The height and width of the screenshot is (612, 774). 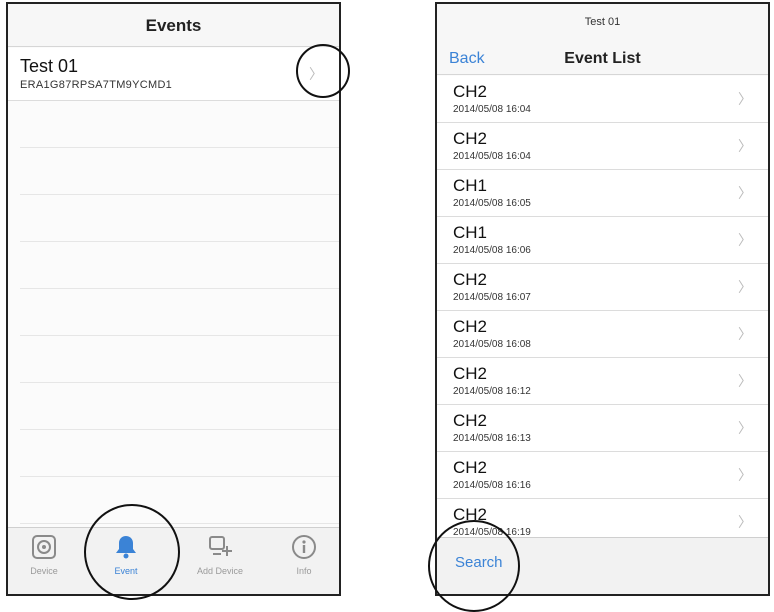 I want to click on tab-label: Device, so click(x=44, y=571).